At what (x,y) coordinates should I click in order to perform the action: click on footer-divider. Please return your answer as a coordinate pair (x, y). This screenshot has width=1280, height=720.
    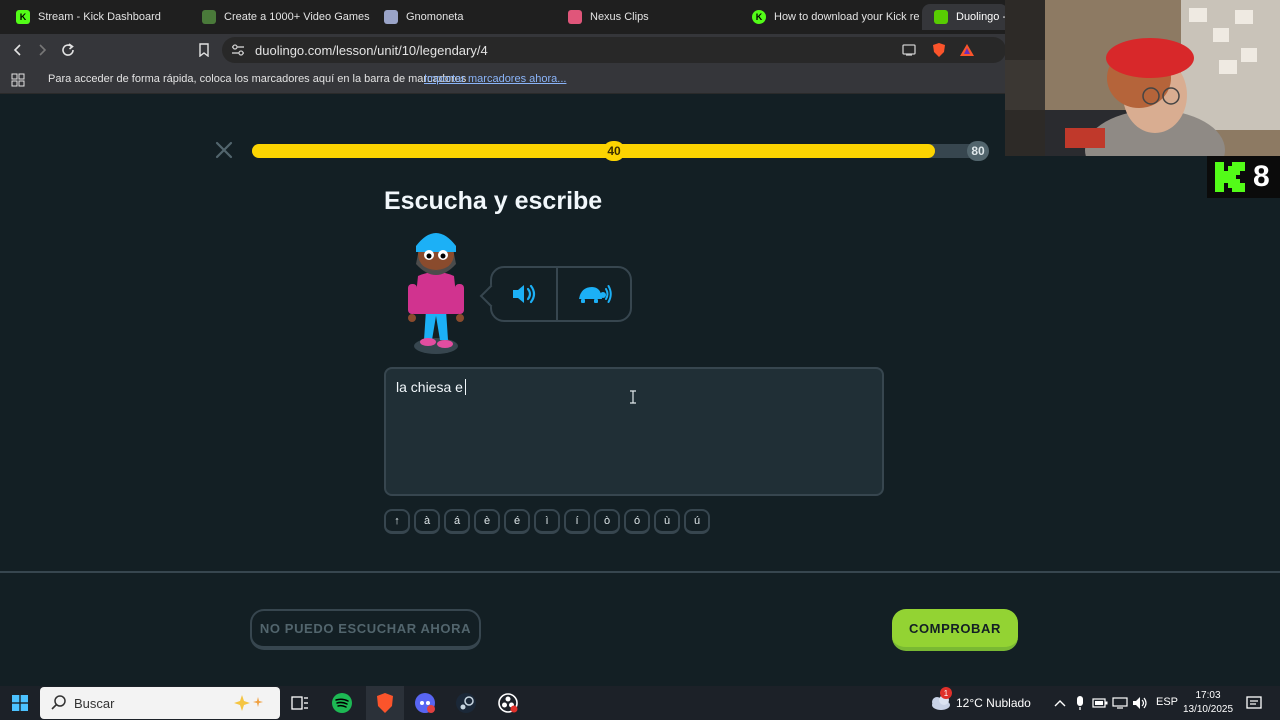
    Looking at the image, I should click on (640, 572).